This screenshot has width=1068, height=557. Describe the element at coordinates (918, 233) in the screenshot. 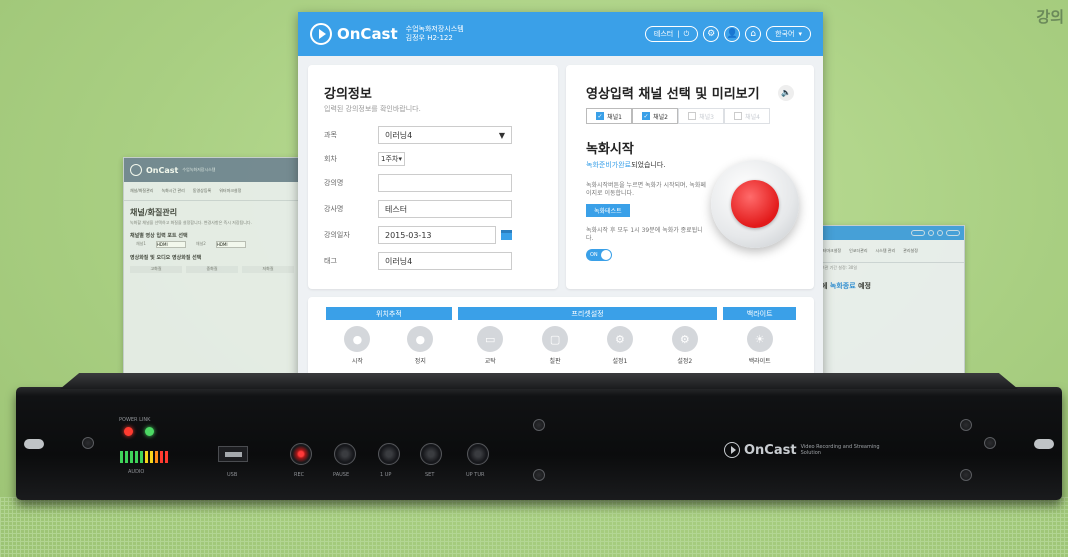

I see `pill-icon` at that location.